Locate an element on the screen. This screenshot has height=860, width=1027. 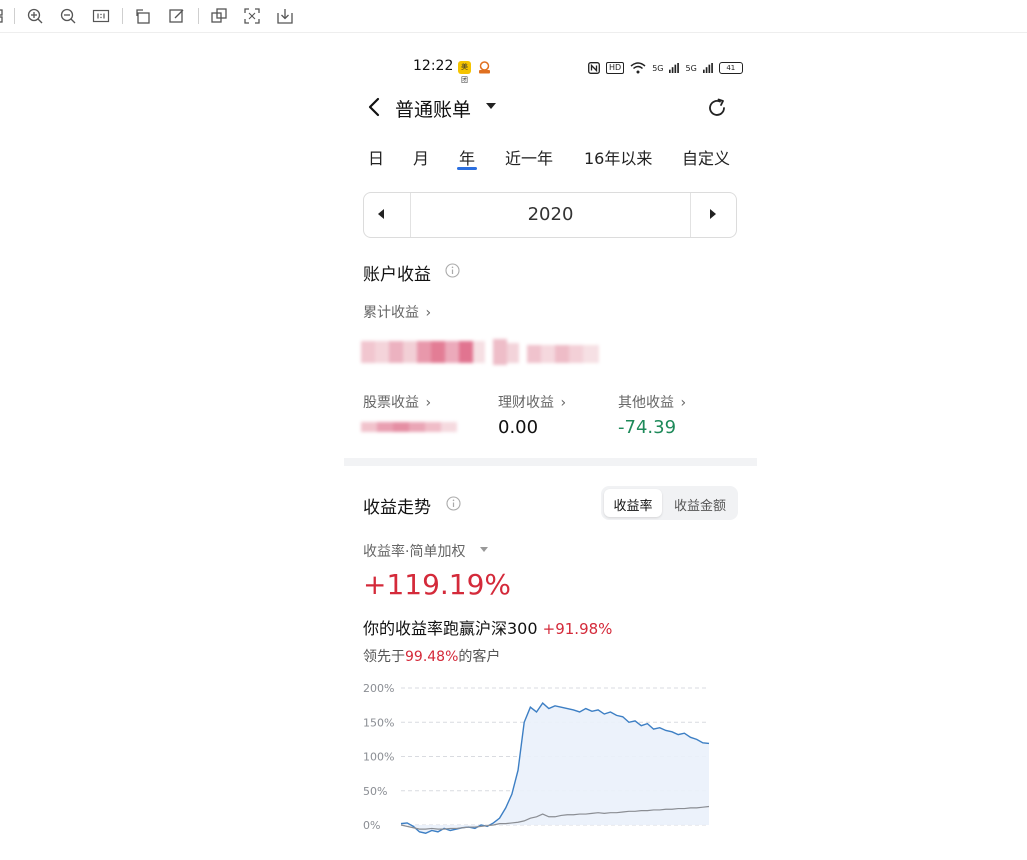
title-dropdown-icon is located at coordinates (491, 106).